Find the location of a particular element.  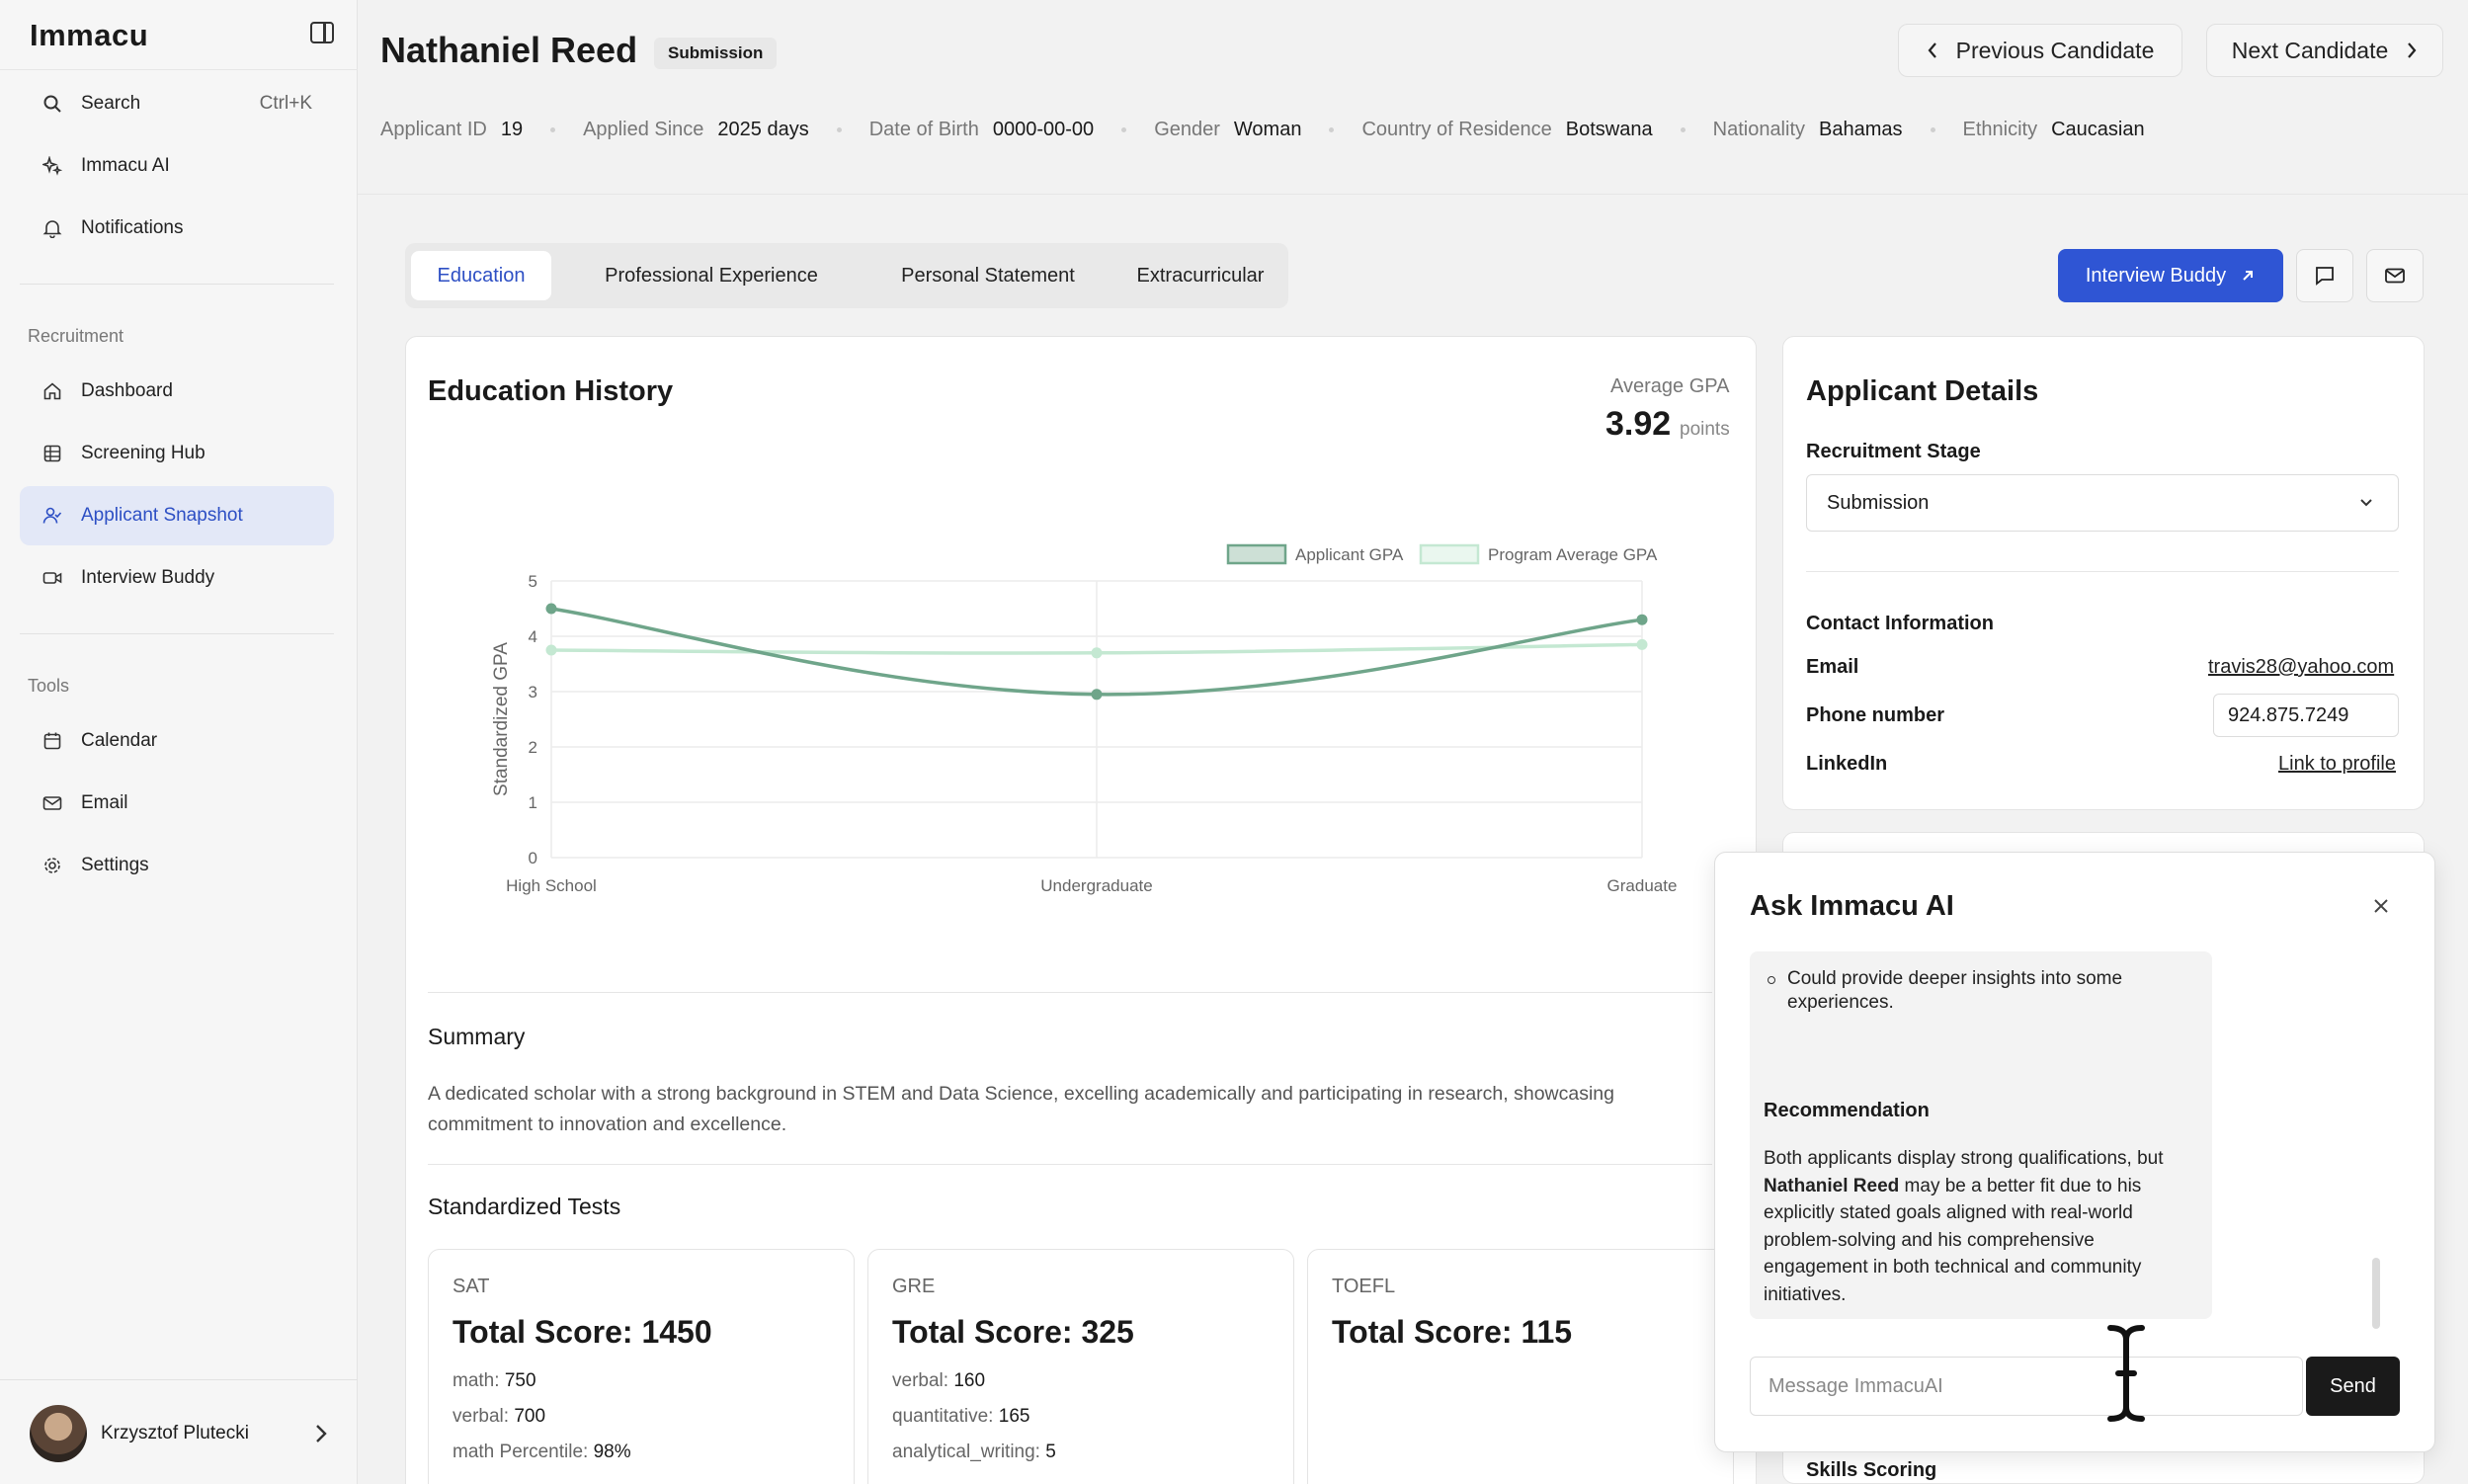

tab-education: Education is located at coordinates (481, 275).